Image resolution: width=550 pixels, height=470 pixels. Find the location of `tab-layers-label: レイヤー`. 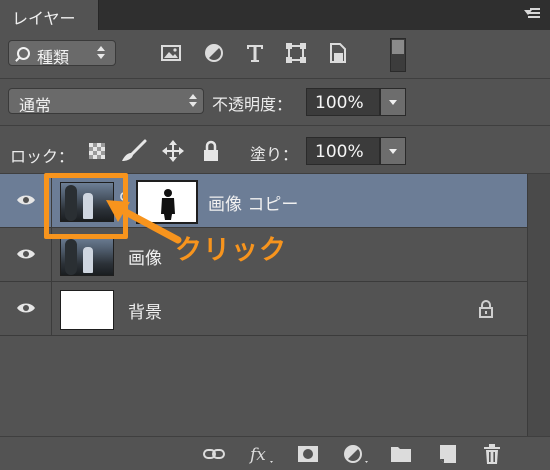

tab-layers-label: レイヤー is located at coordinates (44, 18).